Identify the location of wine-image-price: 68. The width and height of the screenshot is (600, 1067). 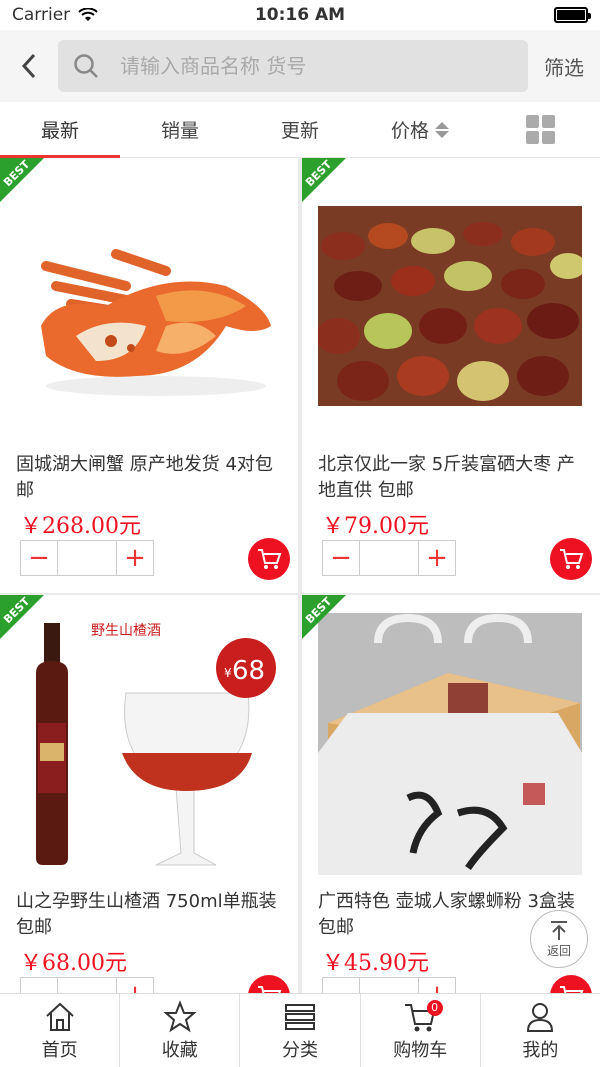
(248, 671).